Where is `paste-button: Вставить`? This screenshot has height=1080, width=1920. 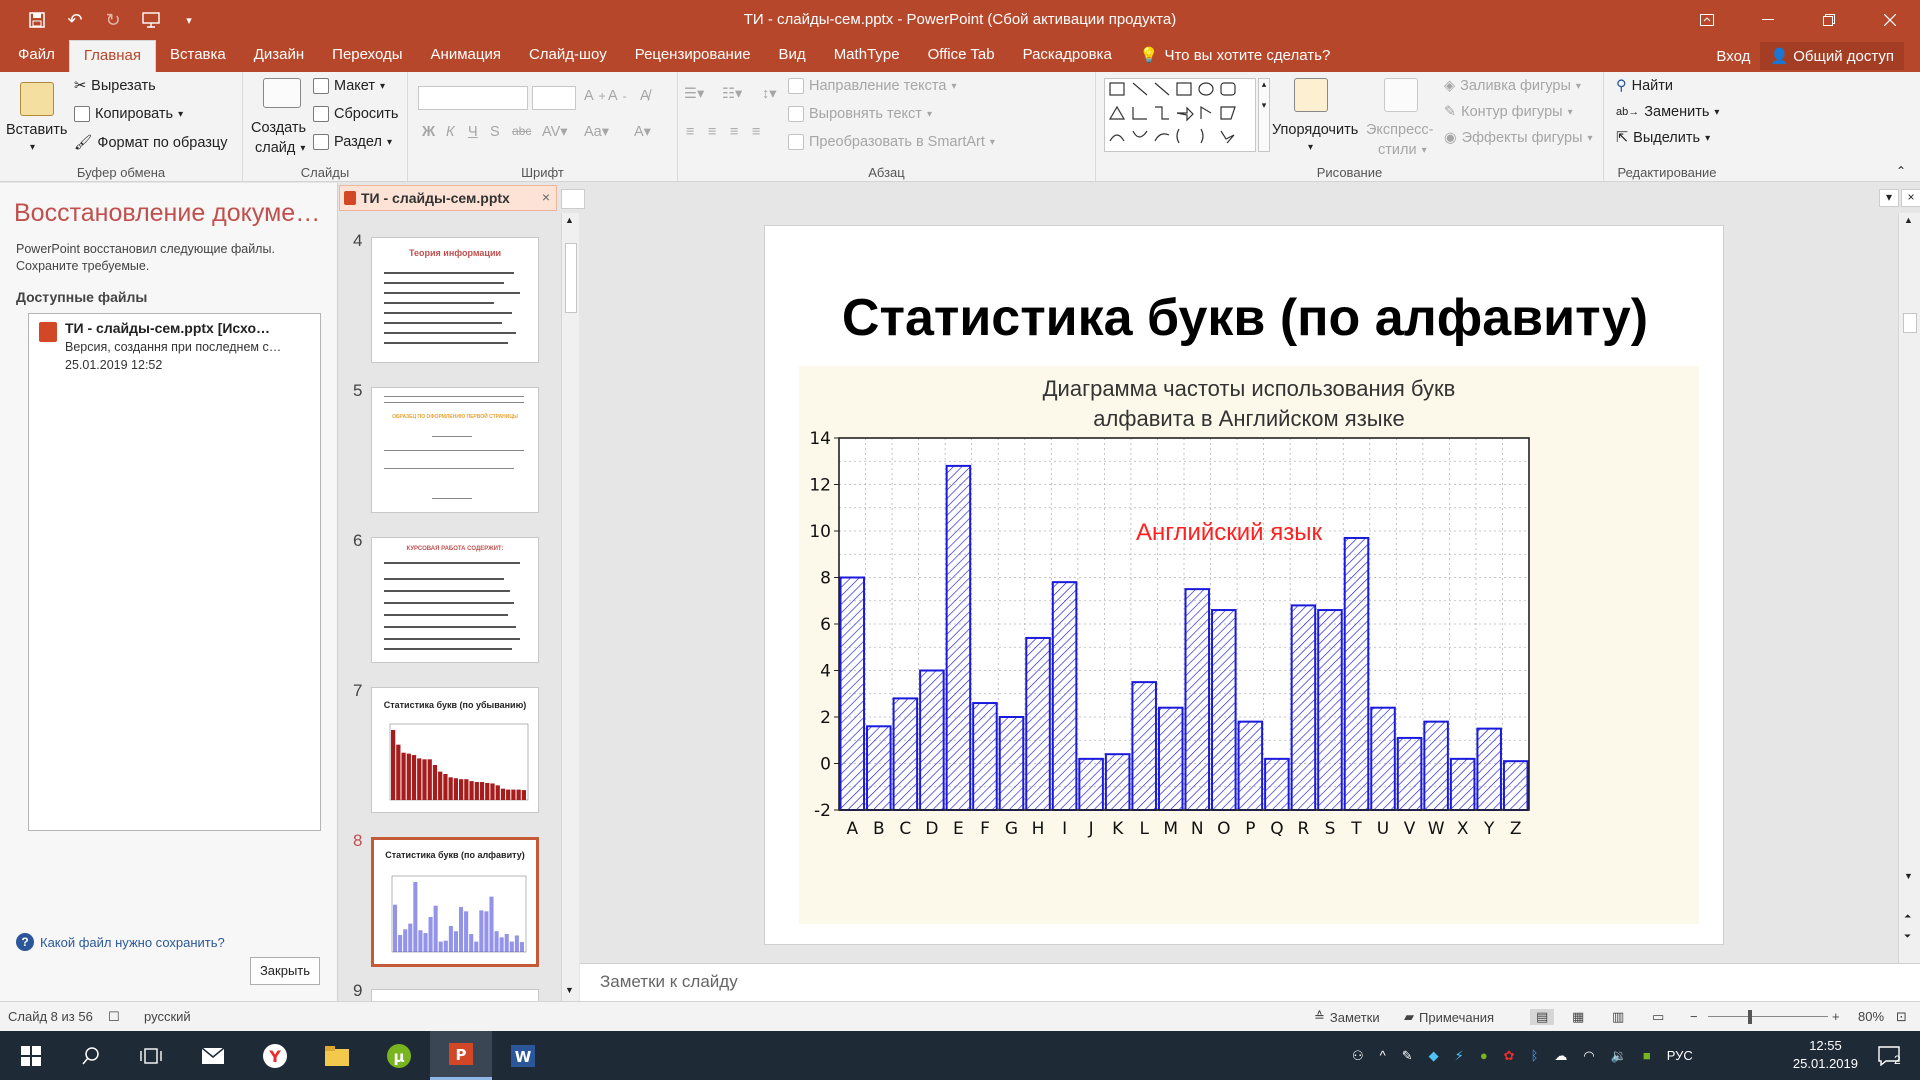 paste-button: Вставить is located at coordinates (36, 130).